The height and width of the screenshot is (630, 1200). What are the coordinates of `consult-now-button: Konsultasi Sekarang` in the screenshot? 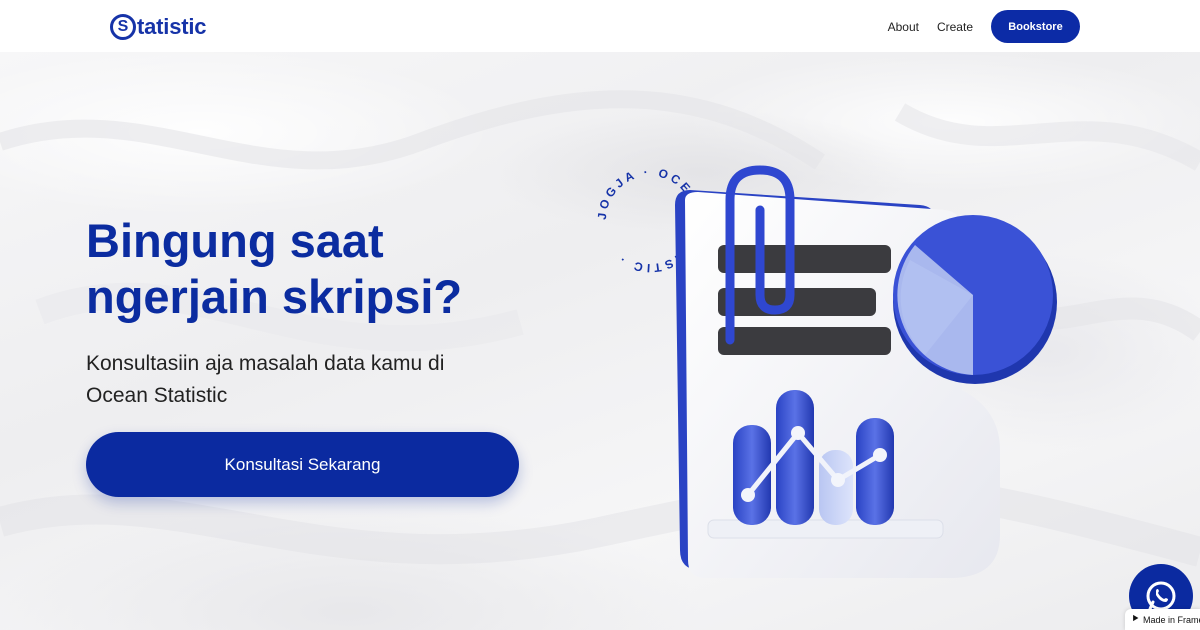 It's located at (302, 464).